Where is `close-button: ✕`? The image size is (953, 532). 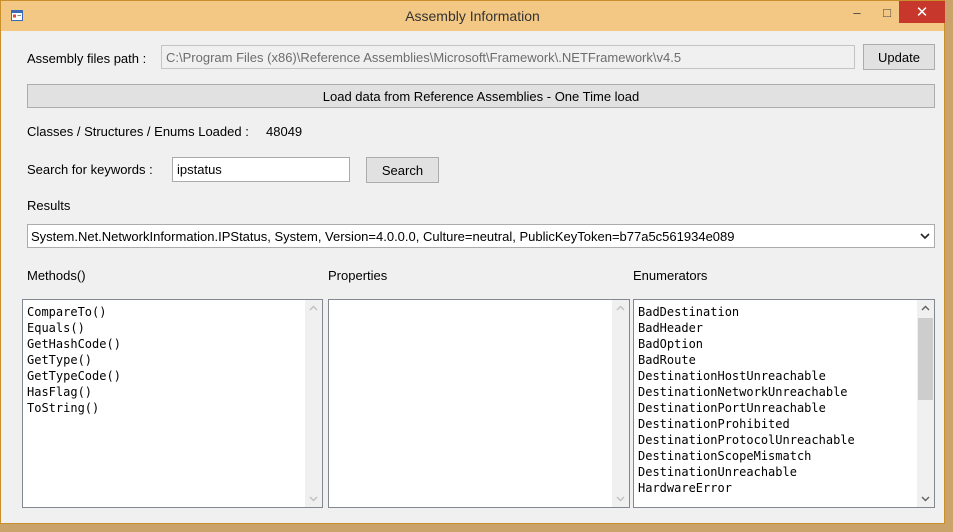 close-button: ✕ is located at coordinates (922, 12).